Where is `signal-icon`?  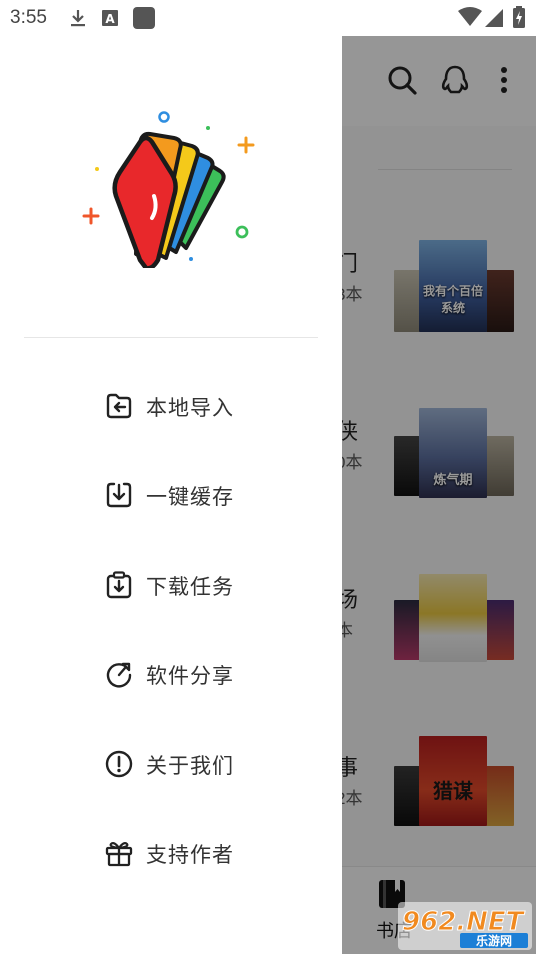
signal-icon is located at coordinates (494, 18).